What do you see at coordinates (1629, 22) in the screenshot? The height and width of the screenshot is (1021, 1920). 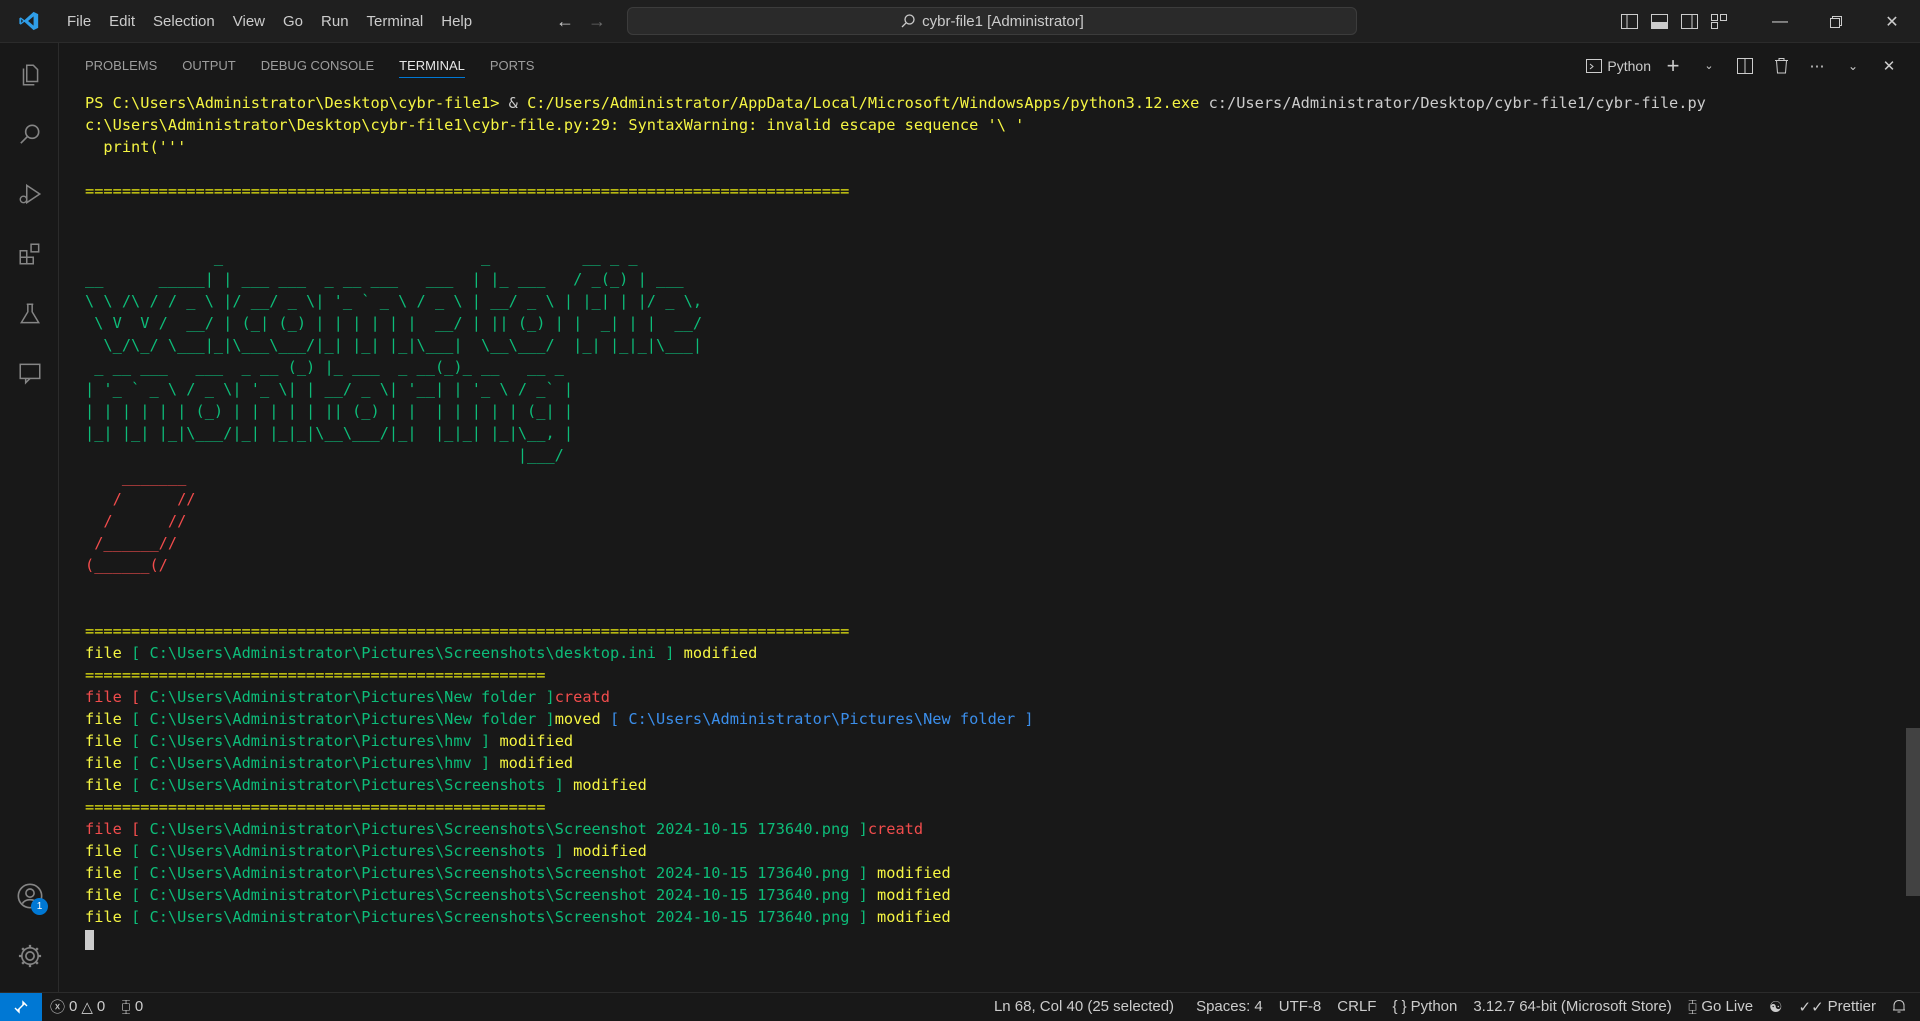 I see `toggle-primary-sidebar-icon` at bounding box center [1629, 22].